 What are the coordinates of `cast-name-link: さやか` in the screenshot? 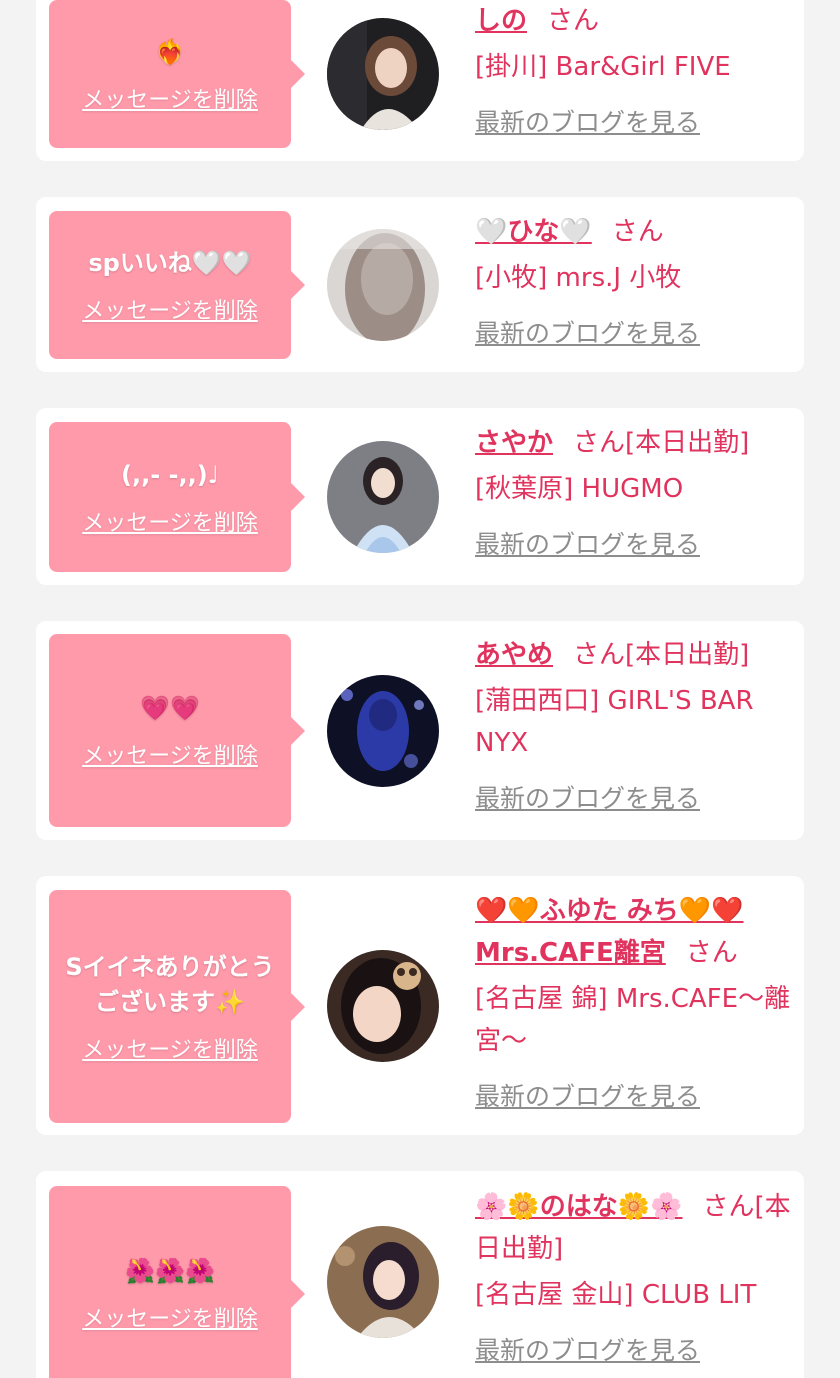 It's located at (514, 443).